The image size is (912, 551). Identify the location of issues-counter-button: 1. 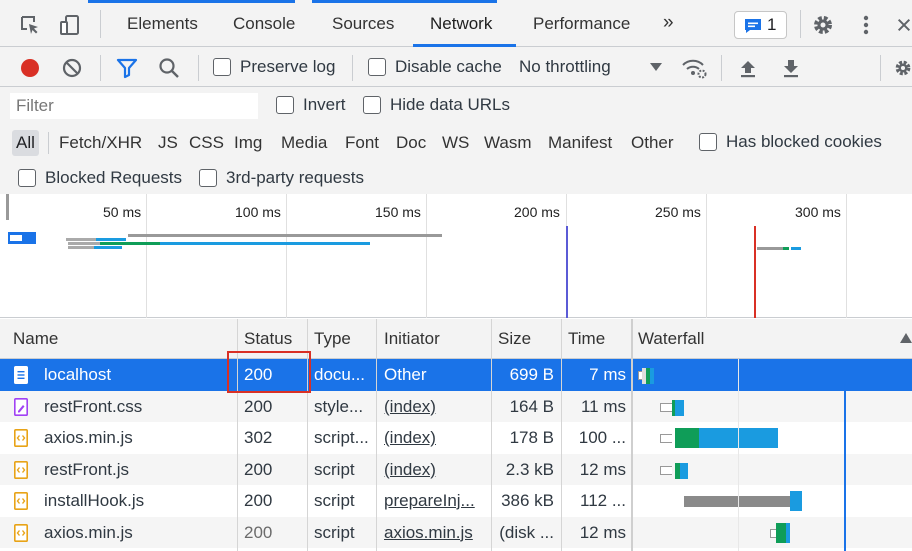
(760, 25).